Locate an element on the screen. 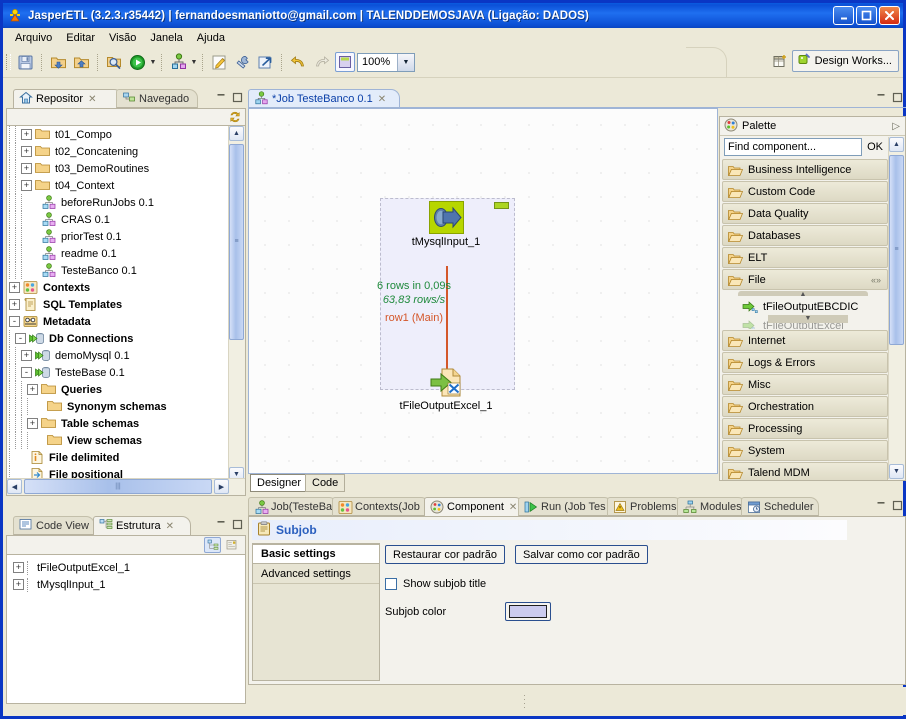 This screenshot has width=906, height=719. export-arrow-icon is located at coordinates (265, 62).